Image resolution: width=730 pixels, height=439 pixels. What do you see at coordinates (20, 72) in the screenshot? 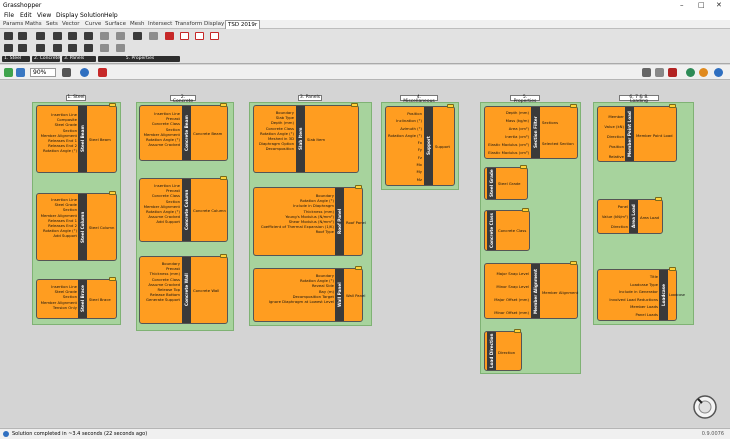
I see `save-file-icon` at bounding box center [20, 72].